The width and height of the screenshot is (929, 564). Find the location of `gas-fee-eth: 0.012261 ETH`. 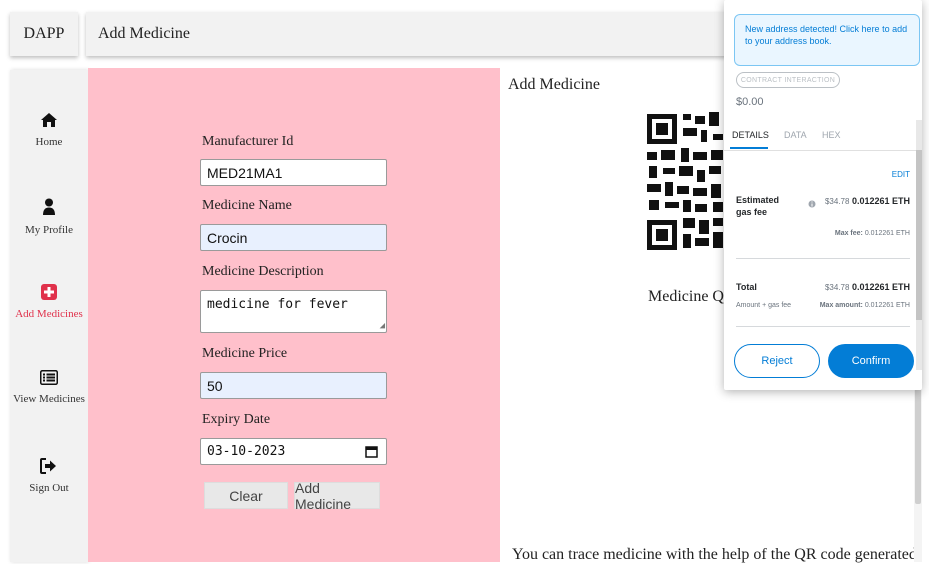

gas-fee-eth: 0.012261 ETH is located at coordinates (880, 201).